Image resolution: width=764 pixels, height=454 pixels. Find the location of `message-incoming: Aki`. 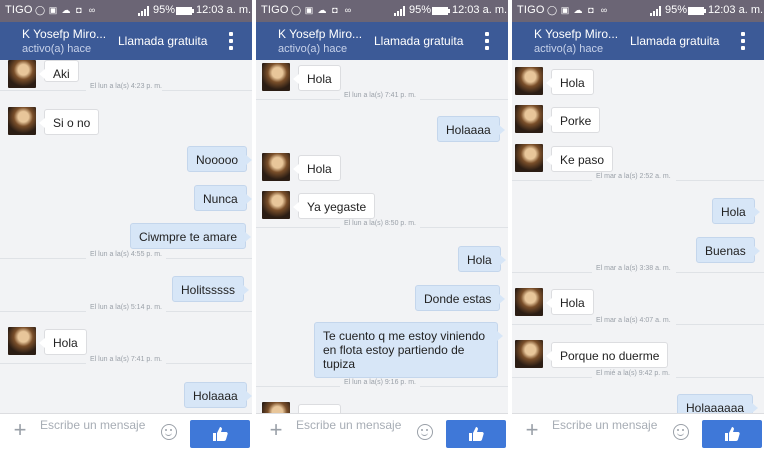

message-incoming: Aki is located at coordinates (59, 71).